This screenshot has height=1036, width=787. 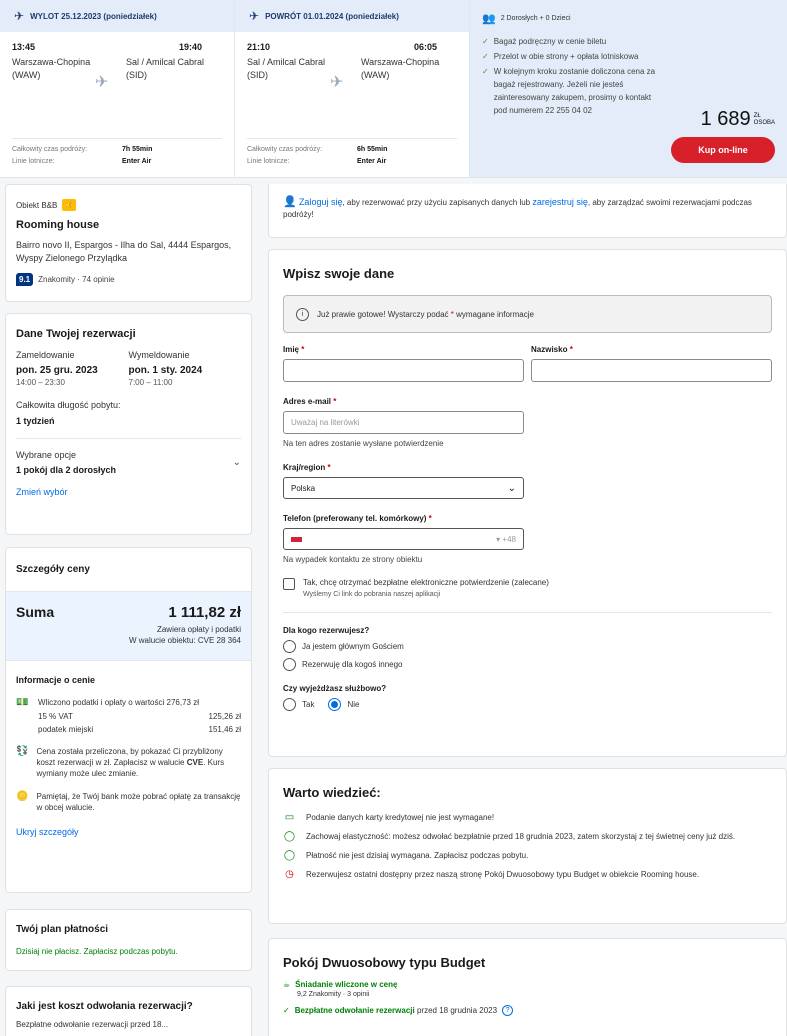 I want to click on currency-exchange-icon: 💱, so click(x=22, y=751).